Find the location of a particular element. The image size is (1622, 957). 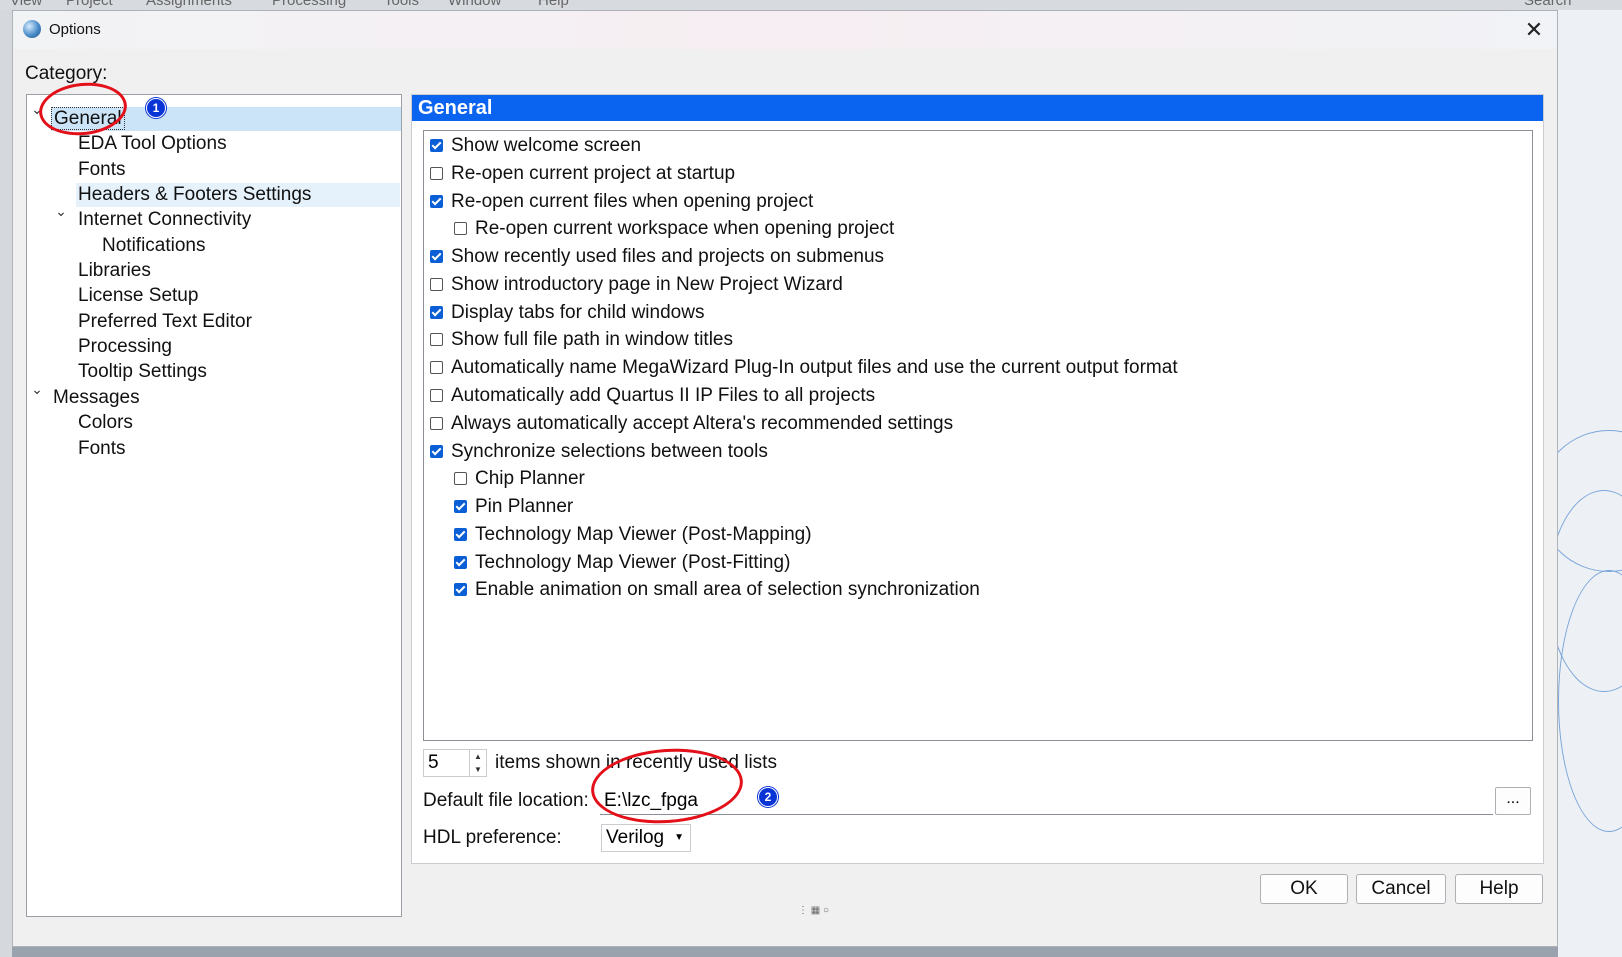

tree-item-license-setup: License Setup is located at coordinates (138, 296).